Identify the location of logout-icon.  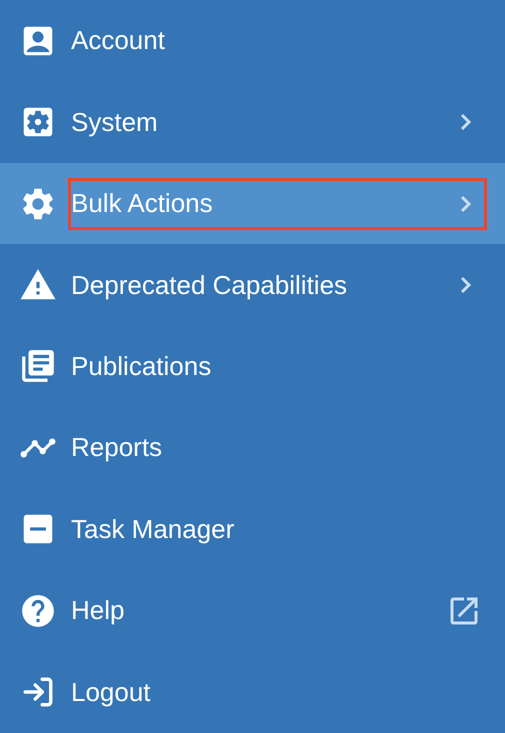
(38, 692).